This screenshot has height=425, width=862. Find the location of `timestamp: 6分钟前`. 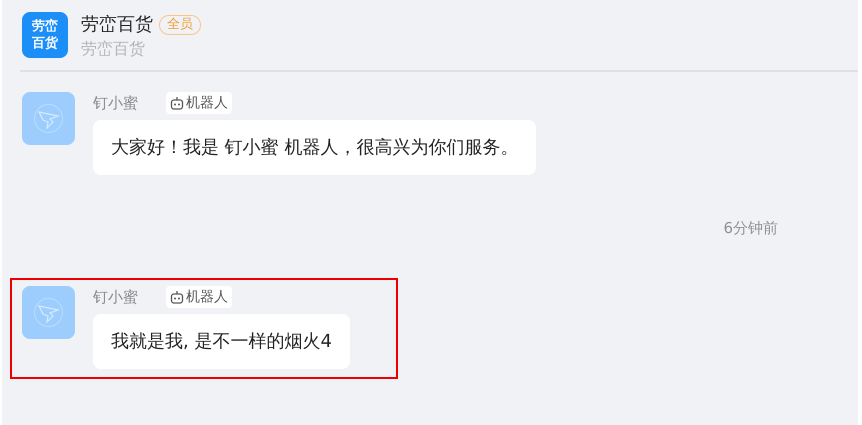

timestamp: 6分钟前 is located at coordinates (750, 228).